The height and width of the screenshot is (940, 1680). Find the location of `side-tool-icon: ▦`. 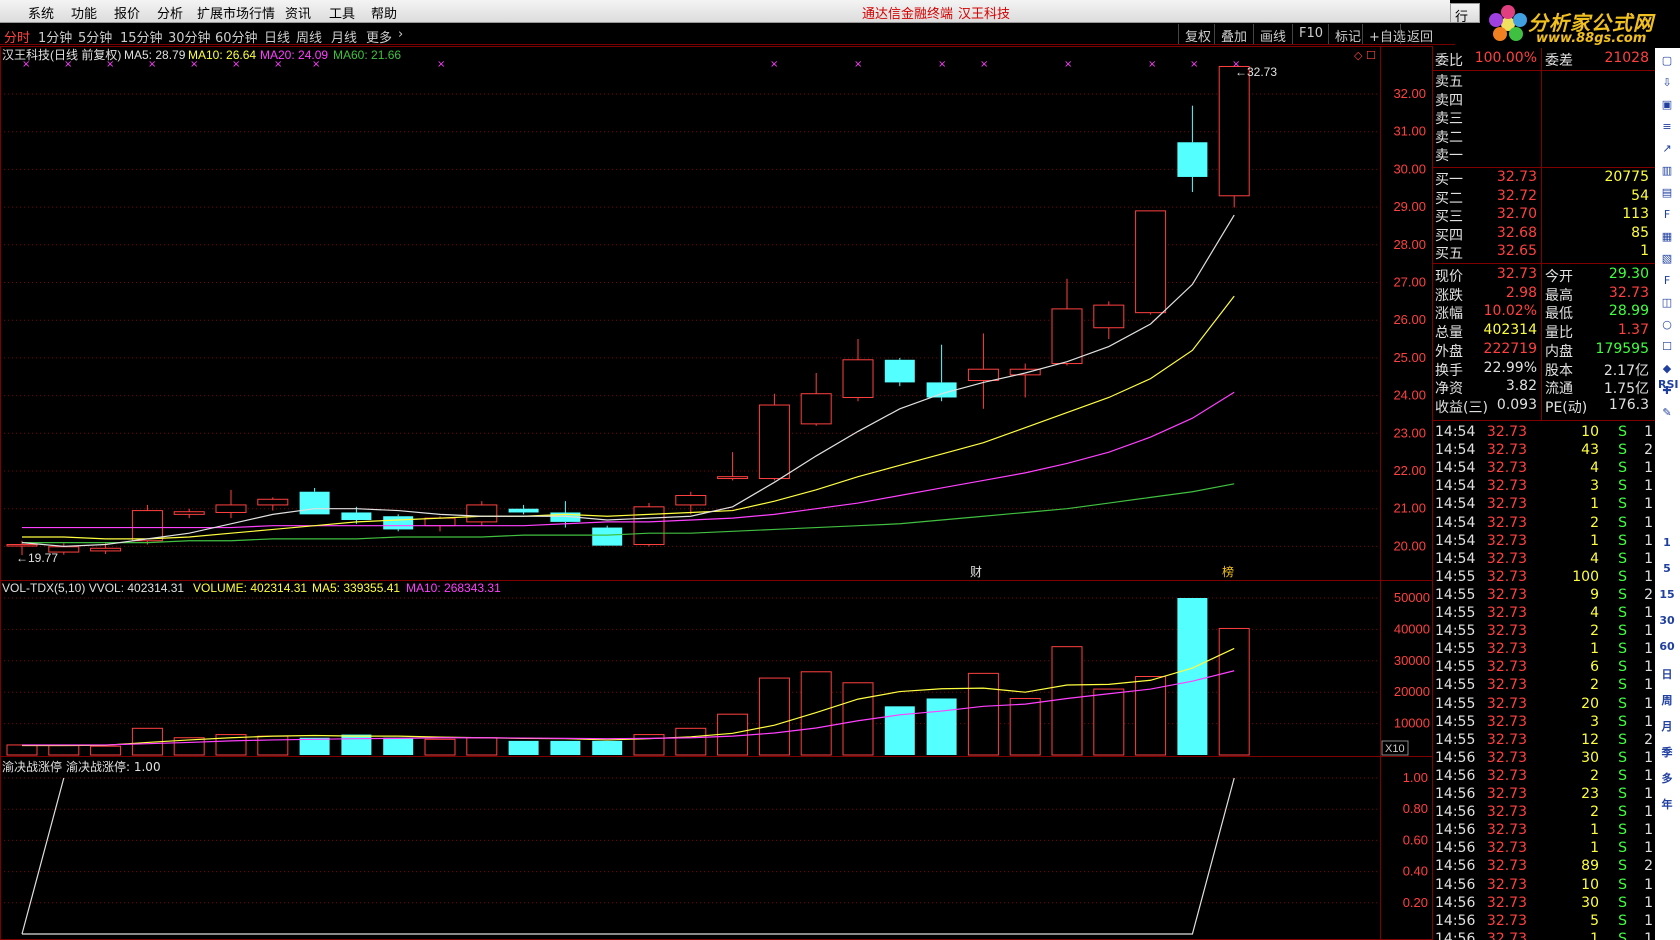

side-tool-icon: ▦ is located at coordinates (1667, 238).